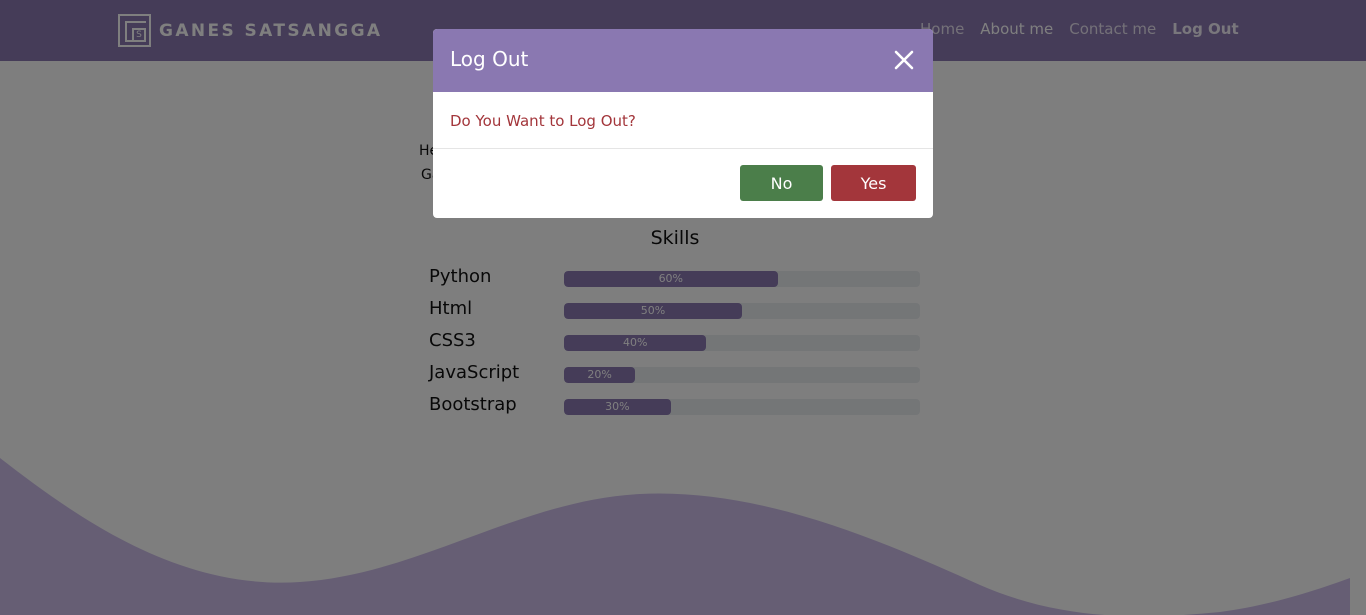 The image size is (1366, 615). Describe the element at coordinates (904, 60) in the screenshot. I see `close-icon` at that location.